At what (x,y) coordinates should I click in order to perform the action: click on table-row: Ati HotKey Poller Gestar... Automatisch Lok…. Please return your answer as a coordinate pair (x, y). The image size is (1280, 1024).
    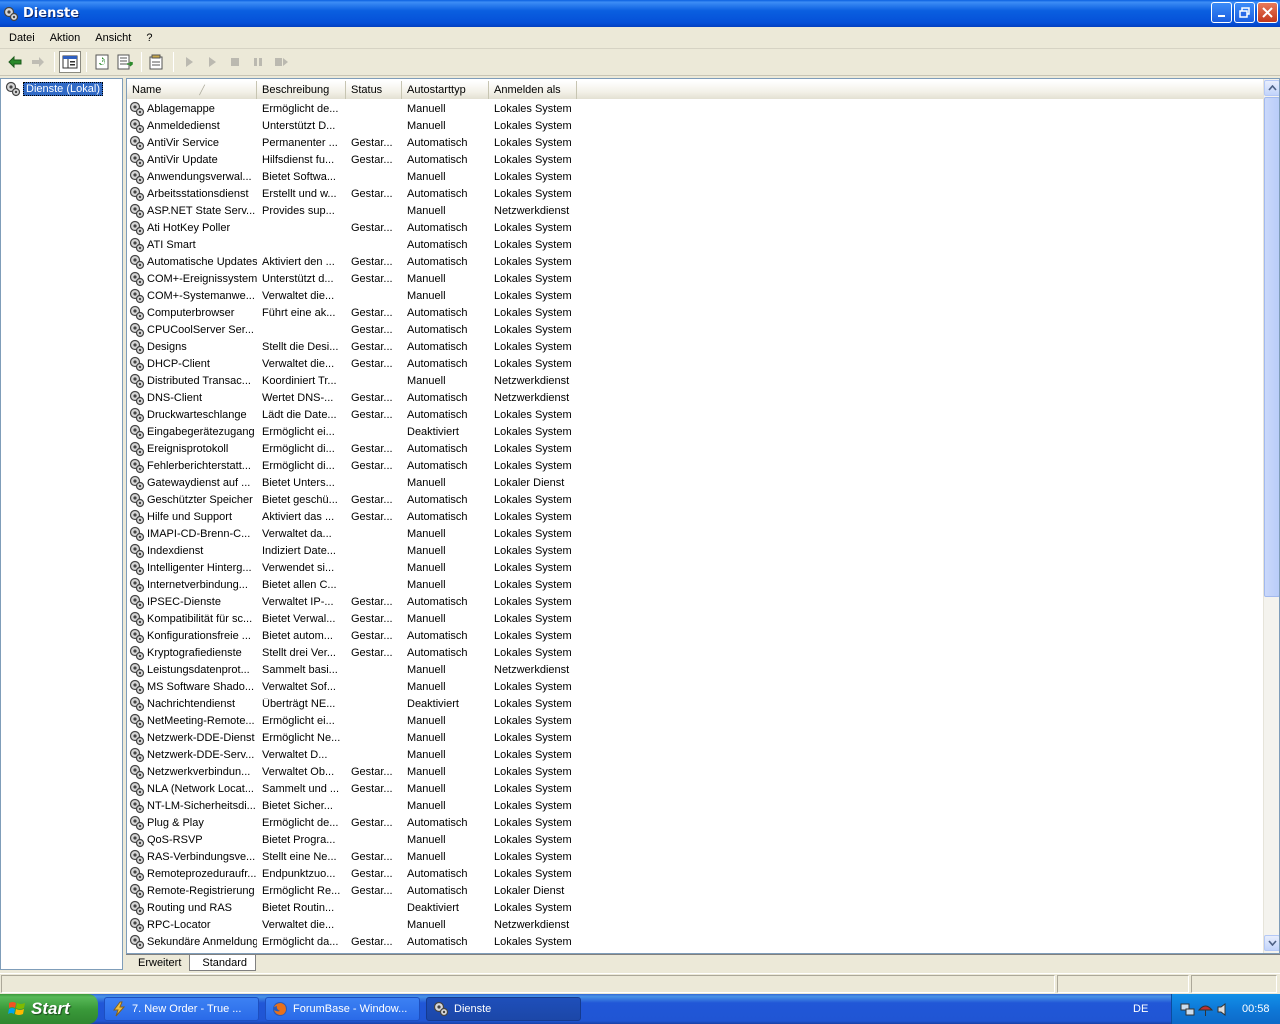
    Looking at the image, I should click on (696, 227).